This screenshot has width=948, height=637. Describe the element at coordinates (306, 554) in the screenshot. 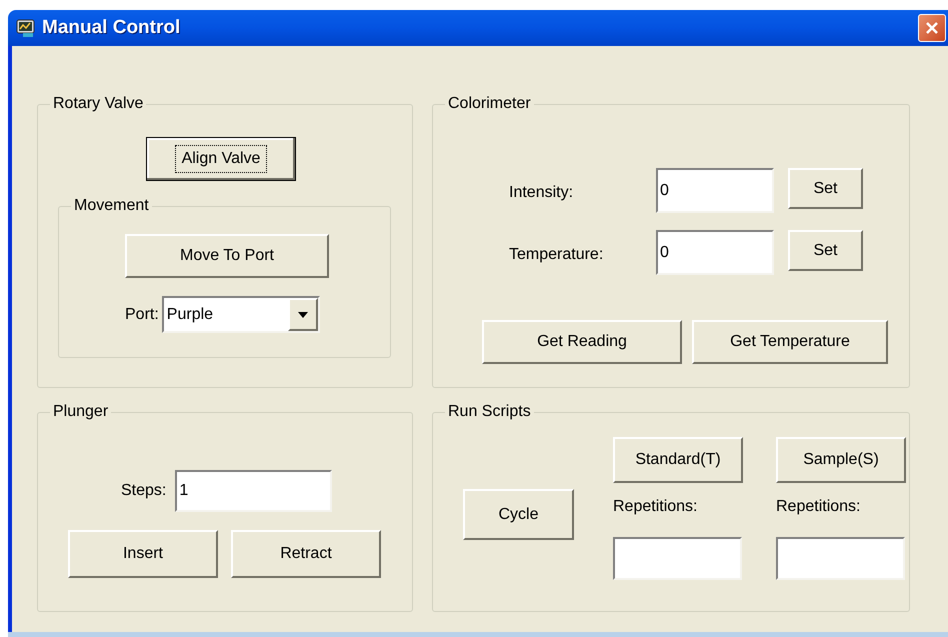

I see `button: Retract` at that location.